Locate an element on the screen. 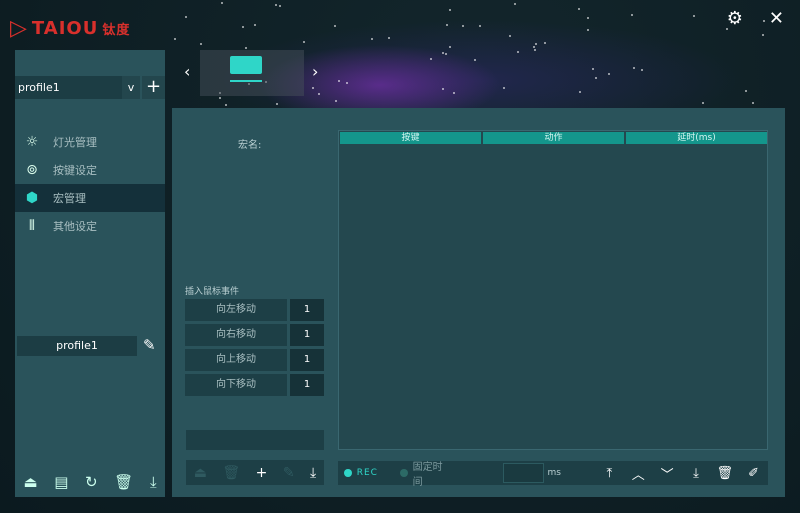 This screenshot has height=513, width=800. column-header-delay: 延时(ms) is located at coordinates (696, 138).